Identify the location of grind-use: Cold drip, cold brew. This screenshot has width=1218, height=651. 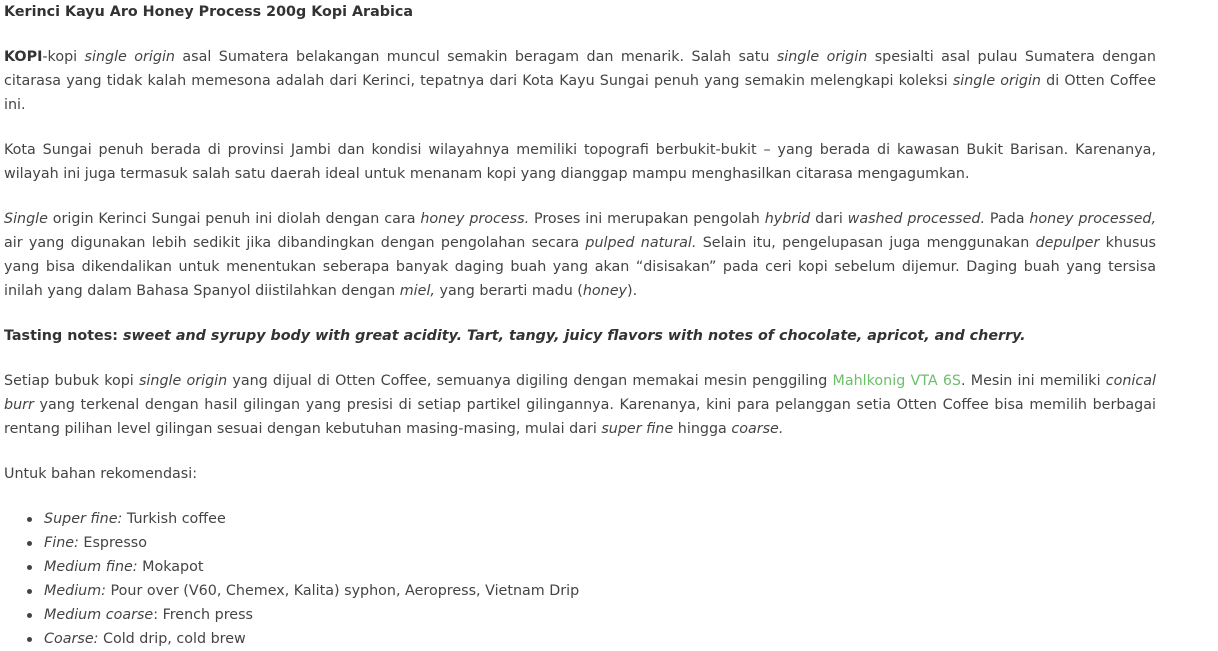
(172, 639).